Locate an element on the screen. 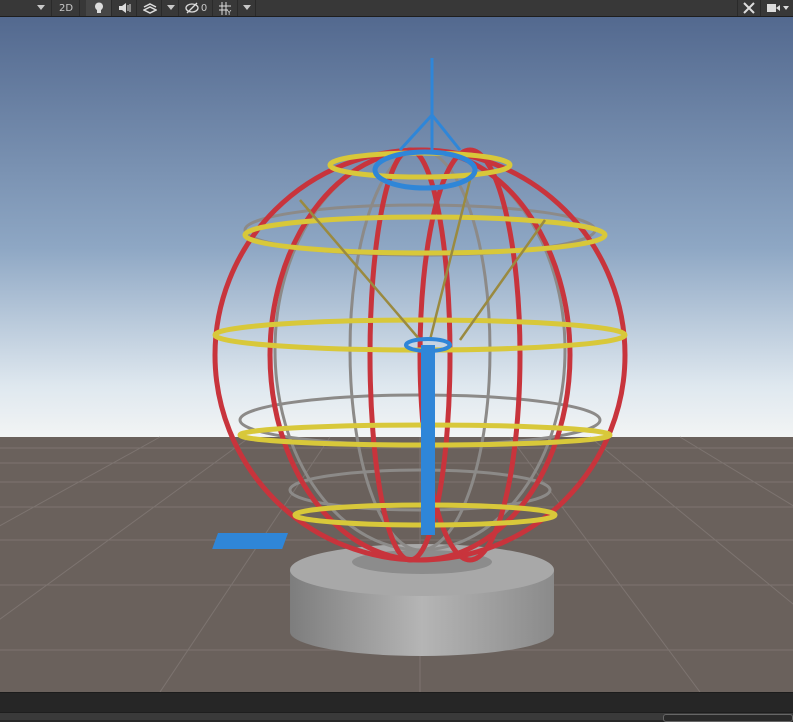  grid-icon: Y is located at coordinates (225, 8).